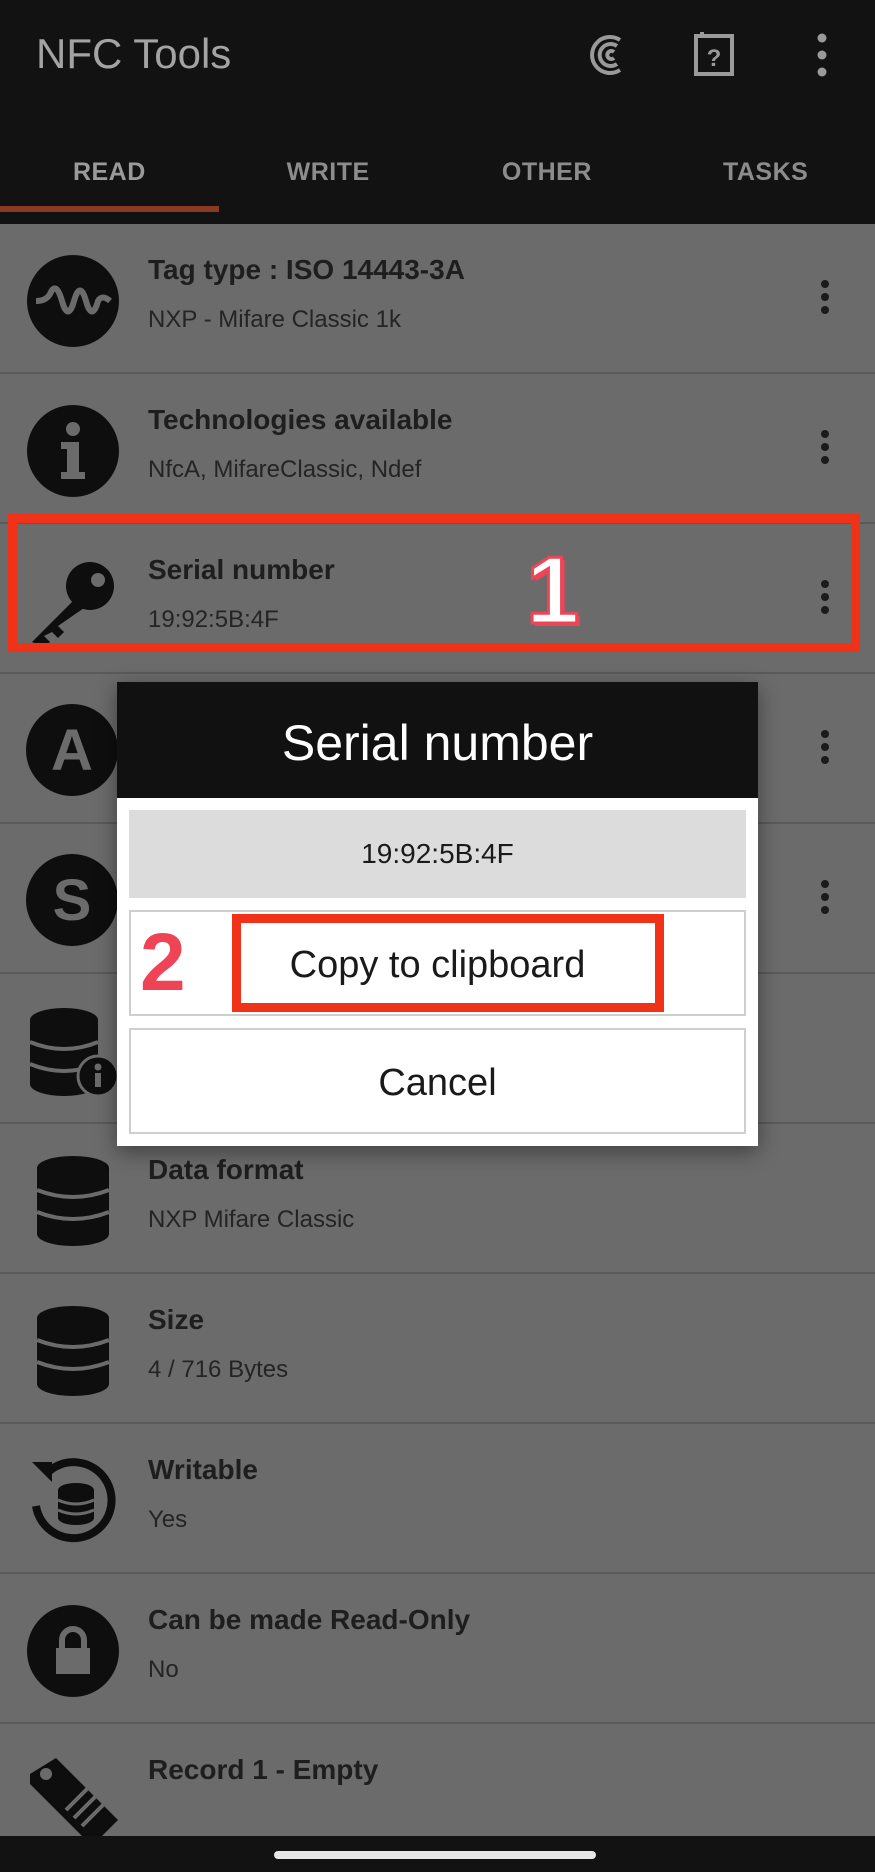 The width and height of the screenshot is (875, 1872). I want to click on app-bar: NFC Tools ? READ WRITE OTHER TASKS, so click(437, 112).